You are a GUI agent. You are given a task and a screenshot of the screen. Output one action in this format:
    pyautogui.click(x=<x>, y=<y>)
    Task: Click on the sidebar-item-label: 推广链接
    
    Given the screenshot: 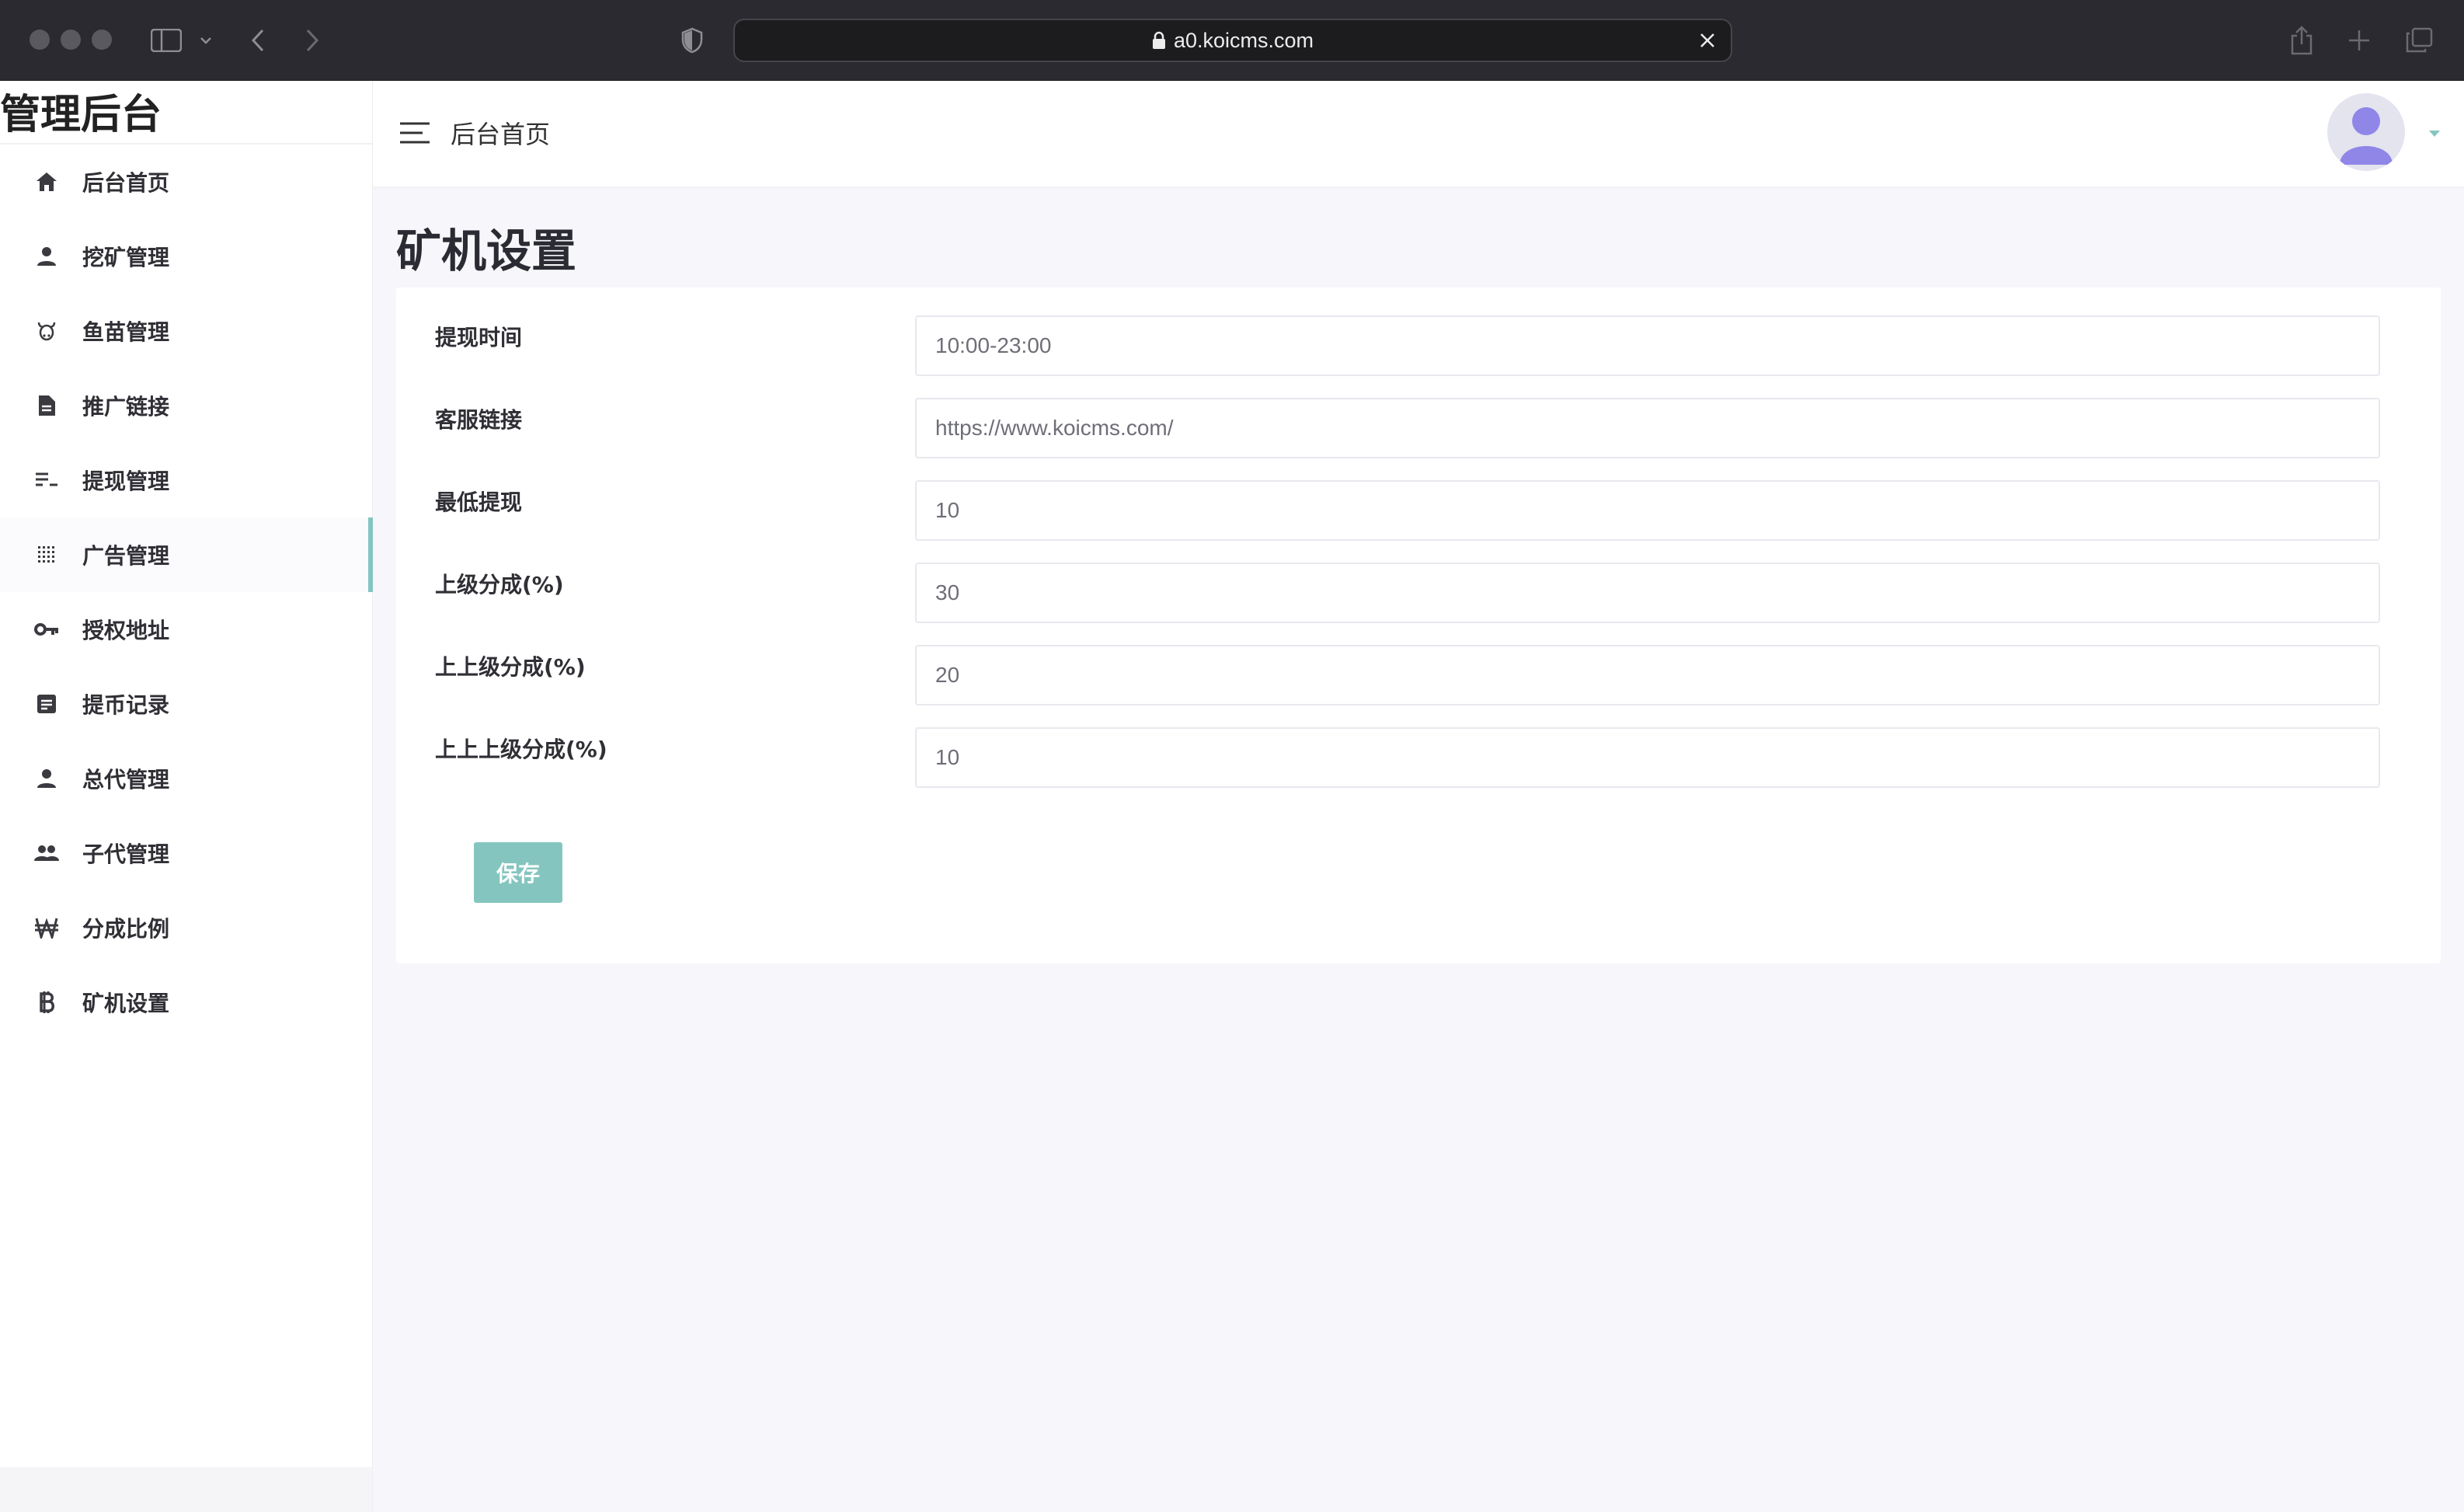 What is the action you would take?
    pyautogui.click(x=126, y=407)
    